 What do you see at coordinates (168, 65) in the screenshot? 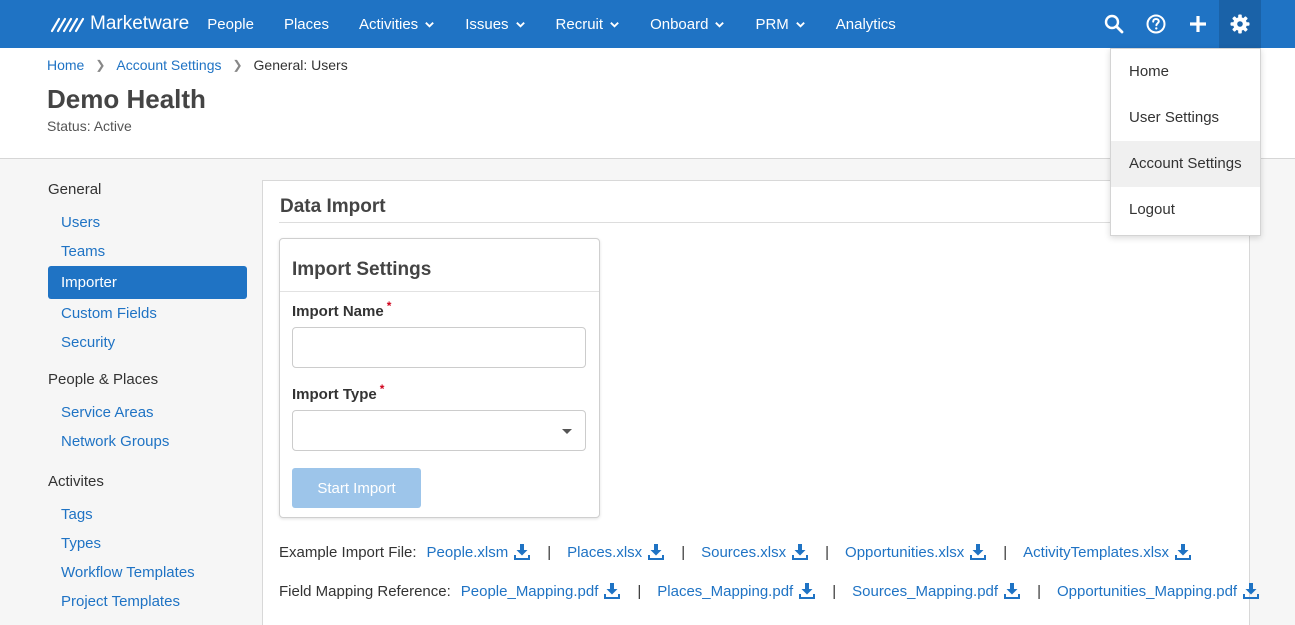
I see `breadcrumb-account-settings: Account Settings` at bounding box center [168, 65].